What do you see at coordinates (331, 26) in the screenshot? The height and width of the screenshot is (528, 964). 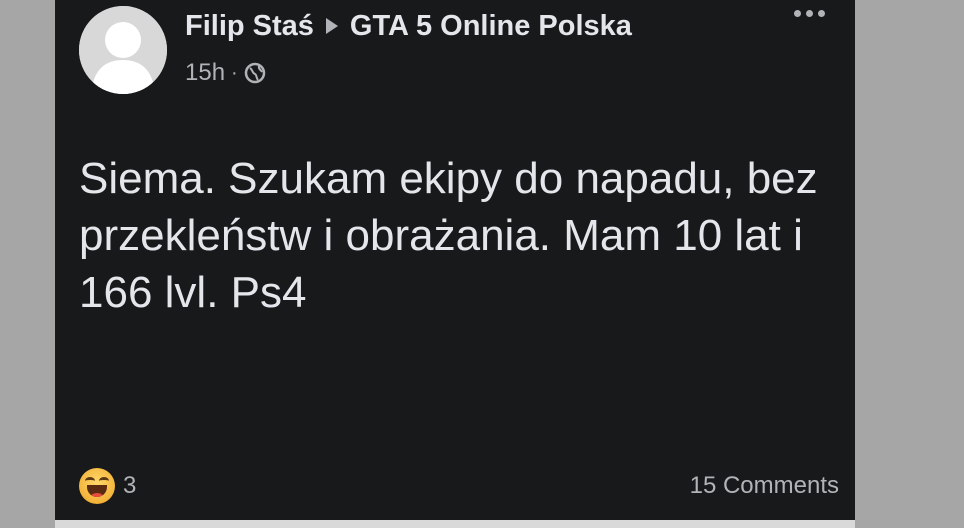 I see `arrow-right-icon` at bounding box center [331, 26].